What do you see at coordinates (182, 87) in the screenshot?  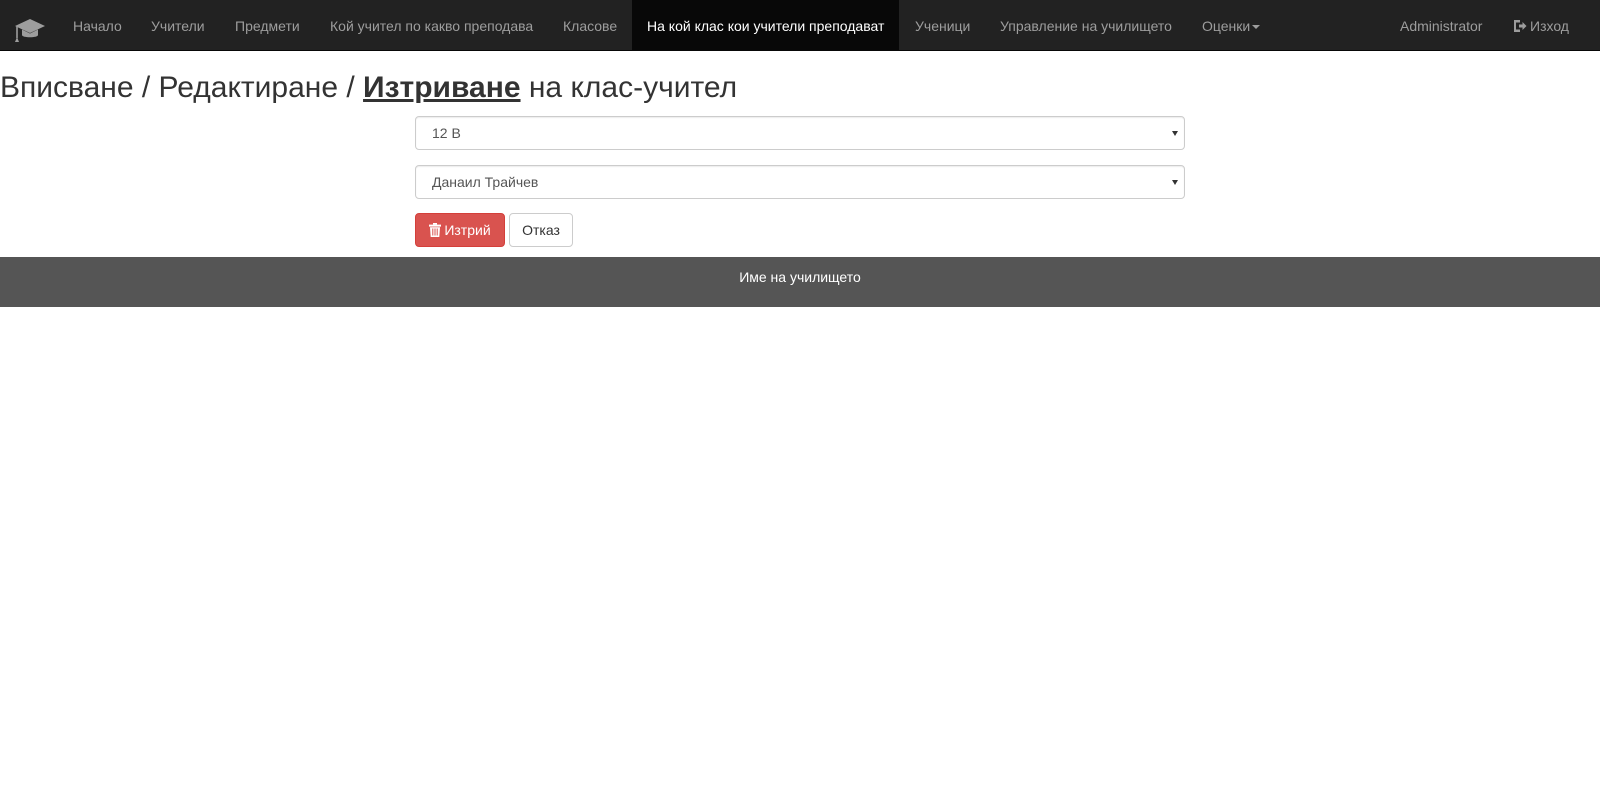 I see `page-title-part1: Вписване / Редактиране /` at bounding box center [182, 87].